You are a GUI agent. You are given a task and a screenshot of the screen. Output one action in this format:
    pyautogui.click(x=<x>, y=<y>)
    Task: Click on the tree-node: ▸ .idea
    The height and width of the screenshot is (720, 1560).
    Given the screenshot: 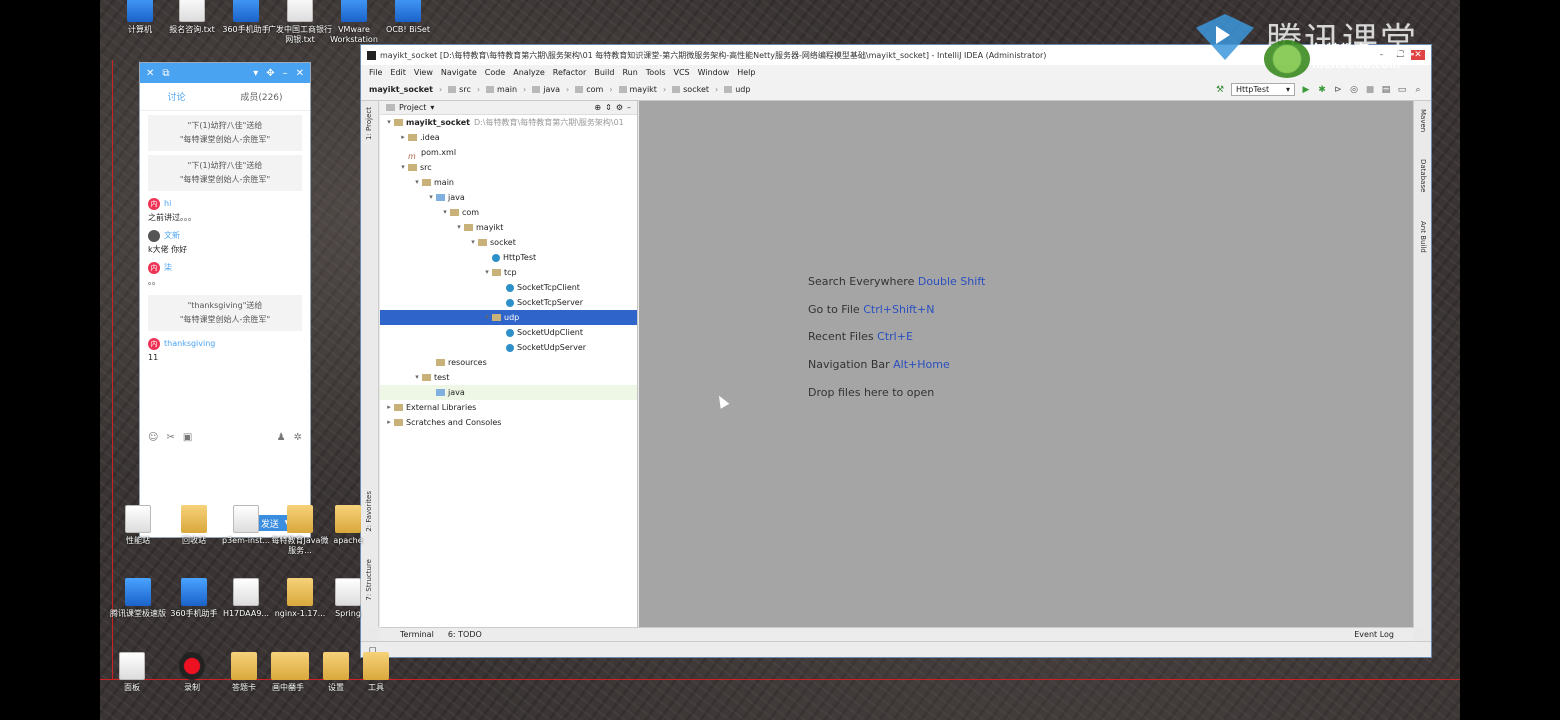 What is the action you would take?
    pyautogui.click(x=508, y=137)
    